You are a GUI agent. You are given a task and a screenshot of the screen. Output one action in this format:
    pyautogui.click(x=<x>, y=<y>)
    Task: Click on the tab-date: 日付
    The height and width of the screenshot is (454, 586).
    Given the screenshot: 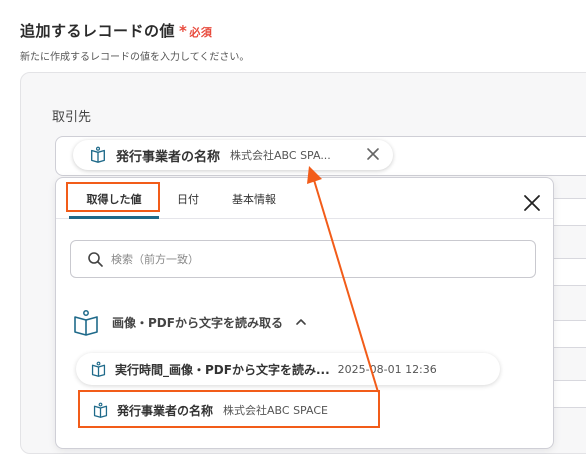 What is the action you would take?
    pyautogui.click(x=188, y=199)
    